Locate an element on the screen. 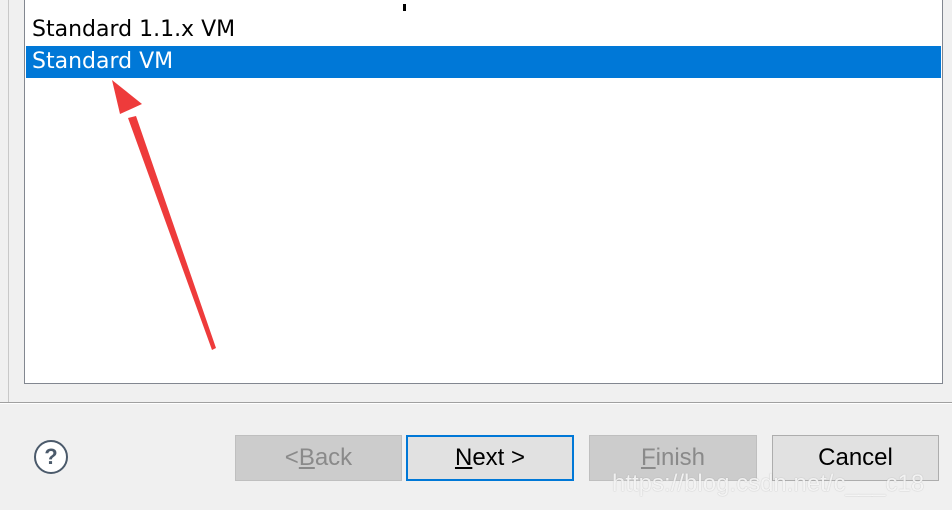  watermark-text: https://blog.csdn.net/c___c18 is located at coordinates (768, 483).